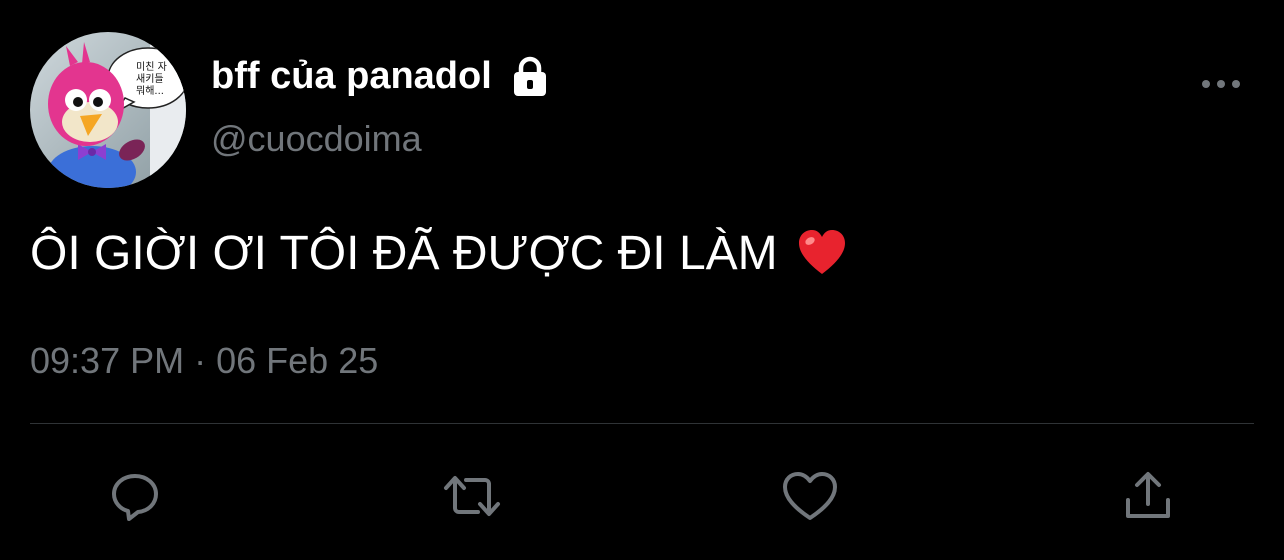 The width and height of the screenshot is (1284, 560). I want to click on lock-icon, so click(529, 76).